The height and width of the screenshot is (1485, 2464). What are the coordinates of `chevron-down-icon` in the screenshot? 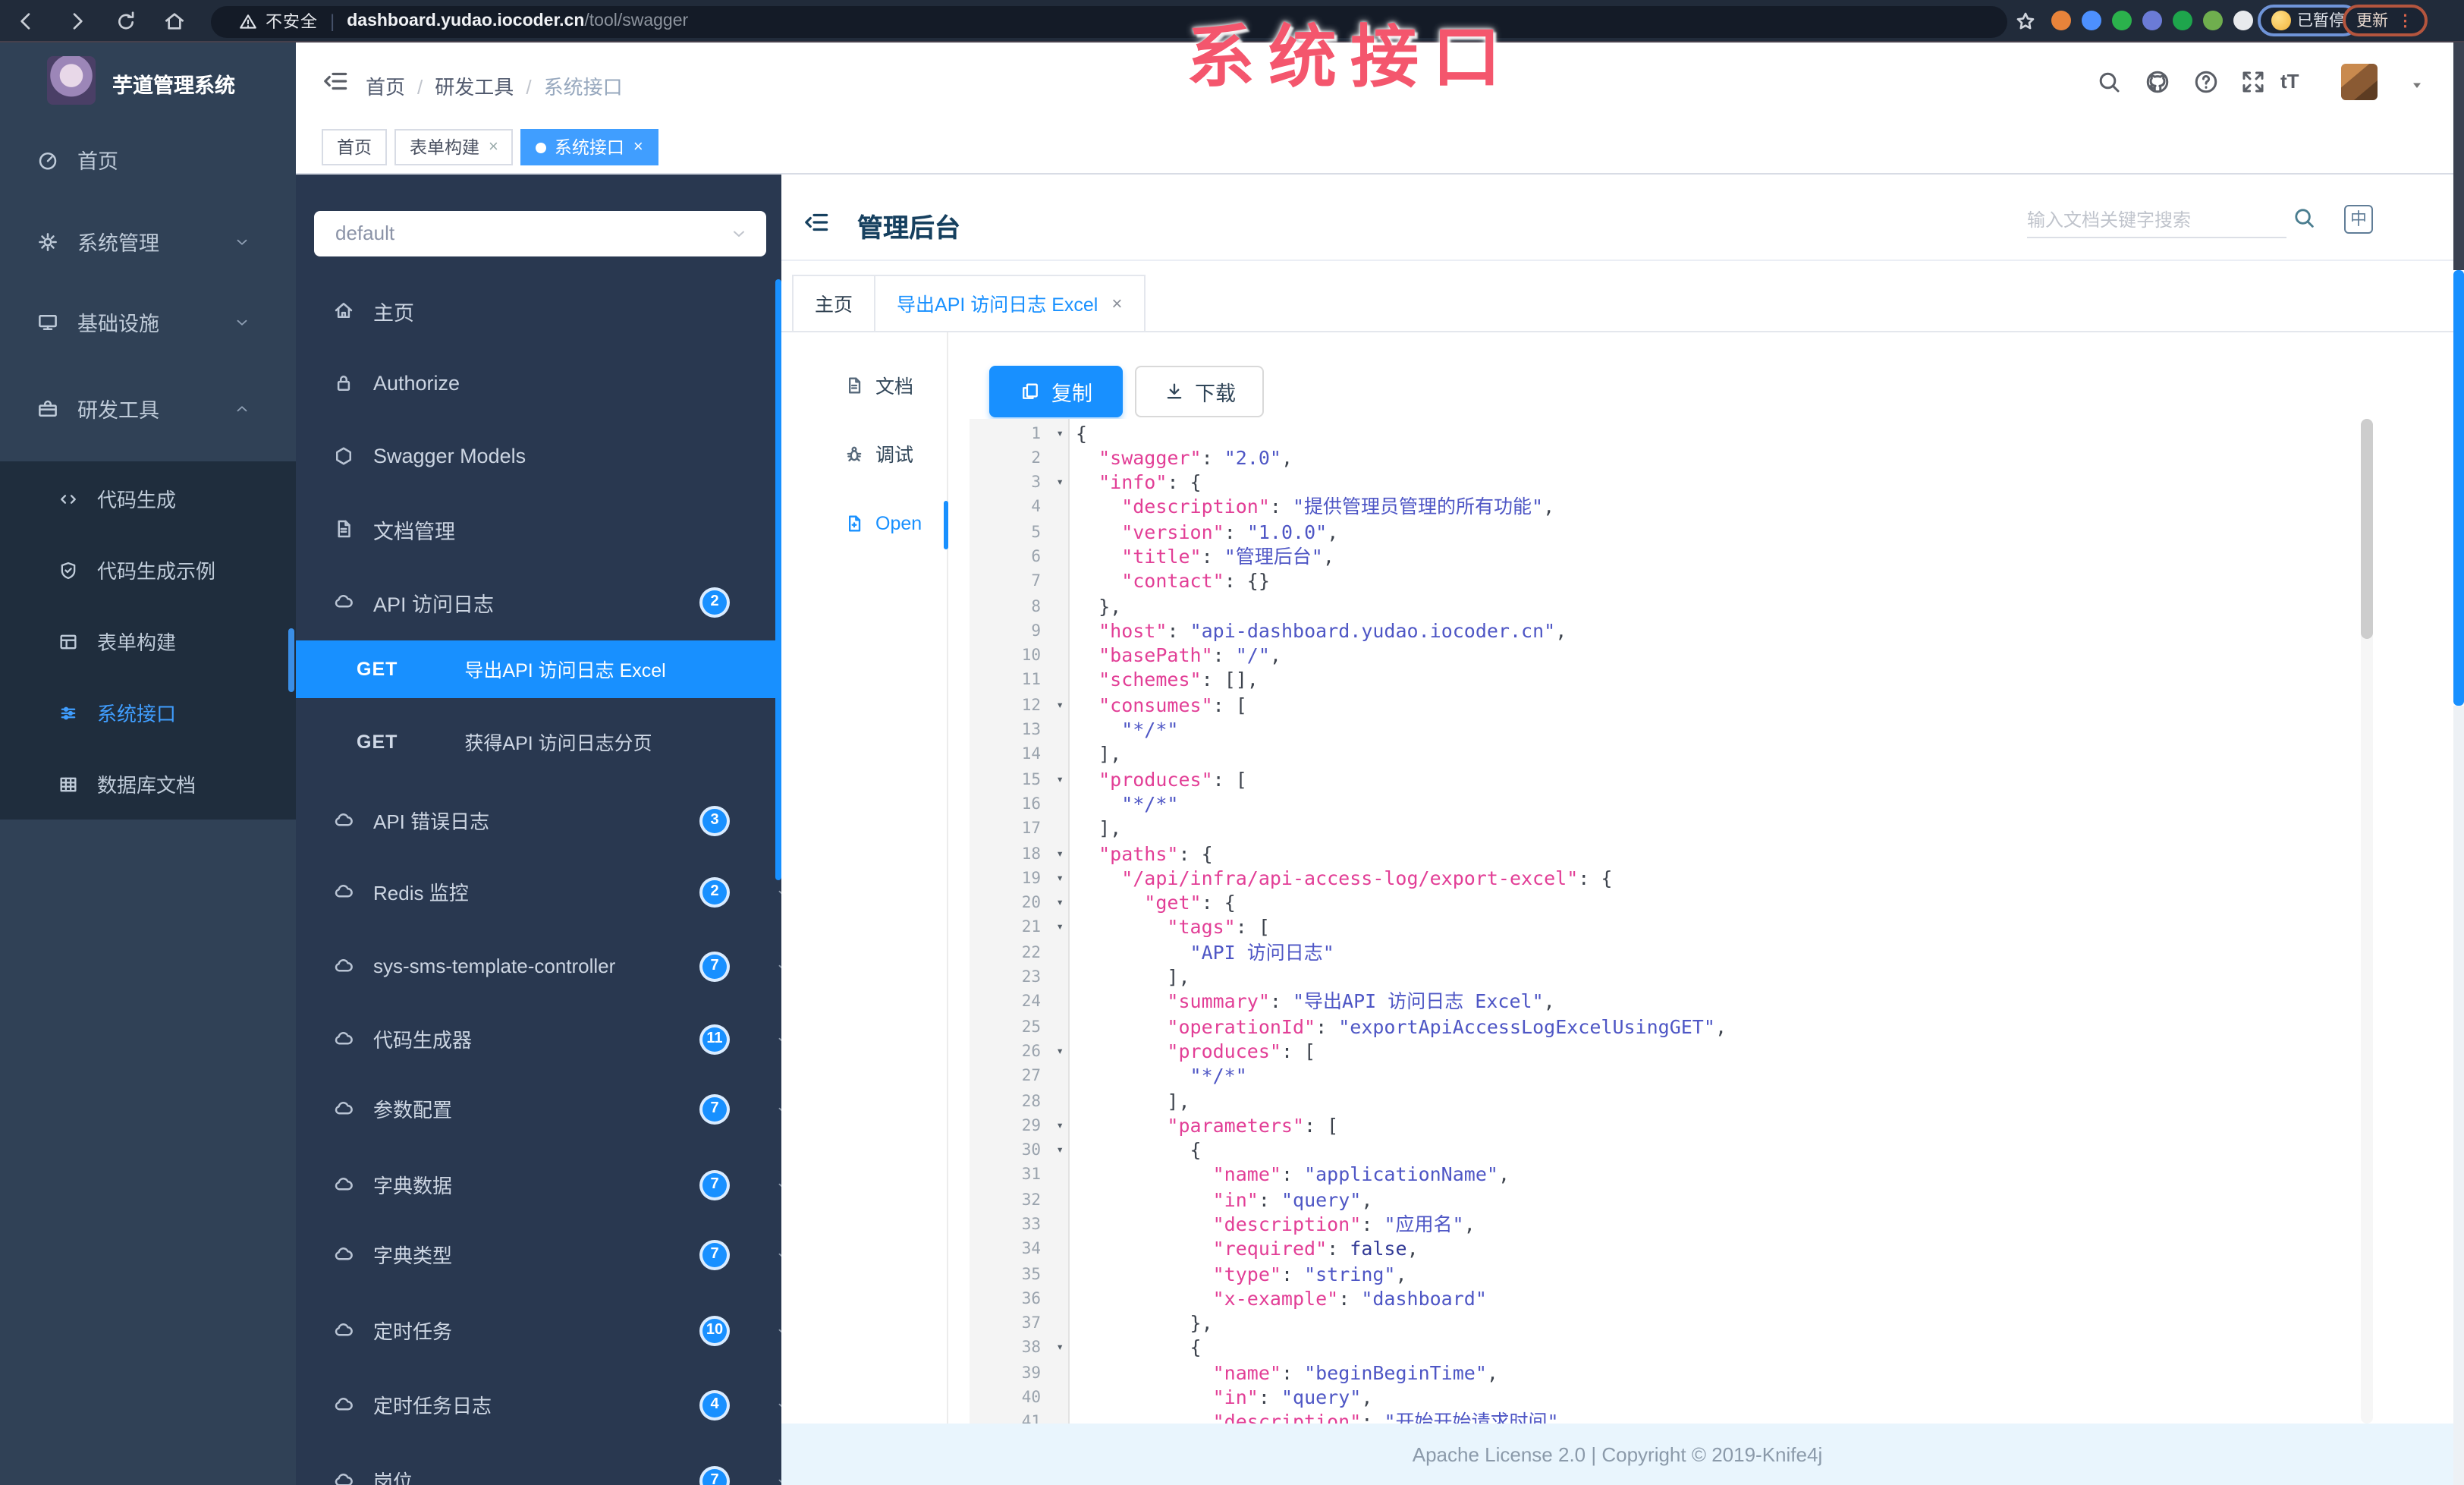 It's located at (2417, 85).